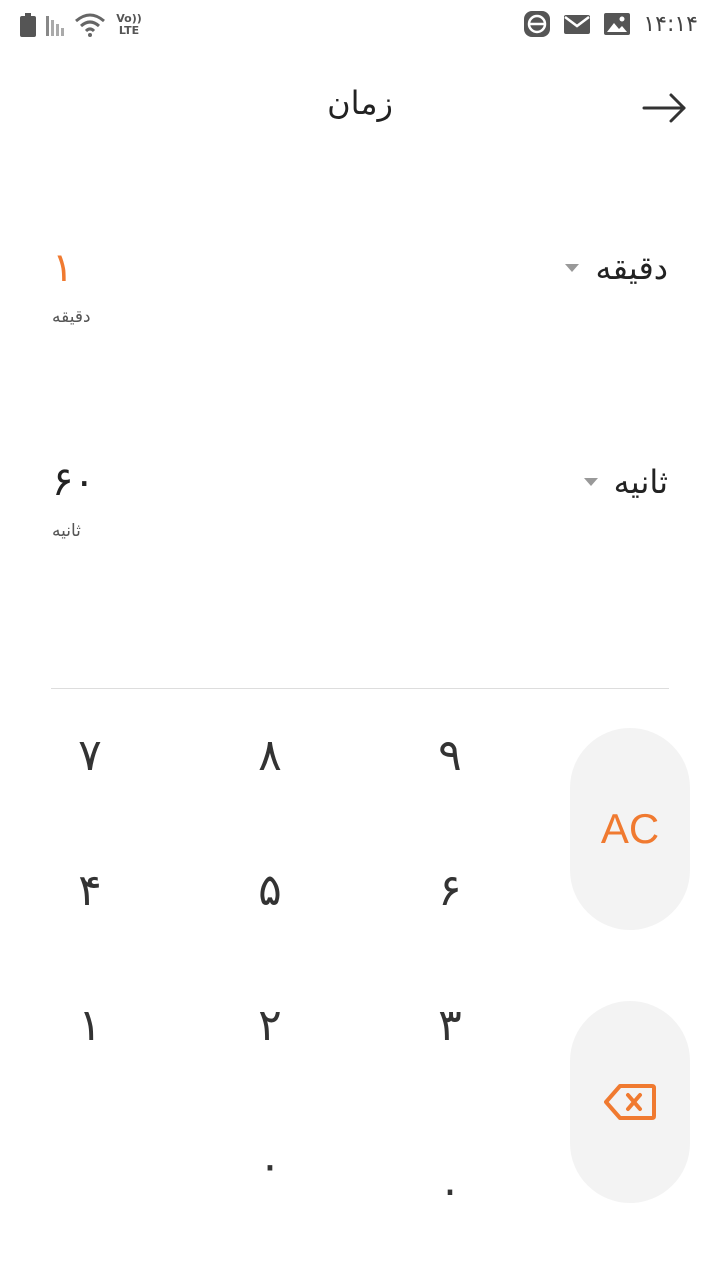 This screenshot has width=720, height=1280. I want to click on minute-field: ۱ دقیقه دقیقه, so click(360, 293).